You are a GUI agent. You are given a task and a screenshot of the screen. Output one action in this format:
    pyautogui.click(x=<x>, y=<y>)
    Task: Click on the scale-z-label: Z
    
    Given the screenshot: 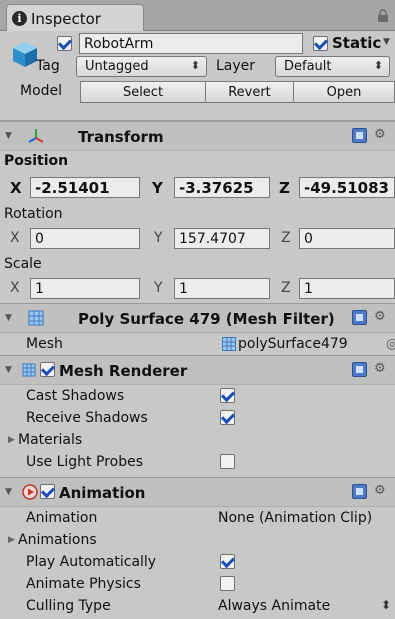 What is the action you would take?
    pyautogui.click(x=286, y=288)
    